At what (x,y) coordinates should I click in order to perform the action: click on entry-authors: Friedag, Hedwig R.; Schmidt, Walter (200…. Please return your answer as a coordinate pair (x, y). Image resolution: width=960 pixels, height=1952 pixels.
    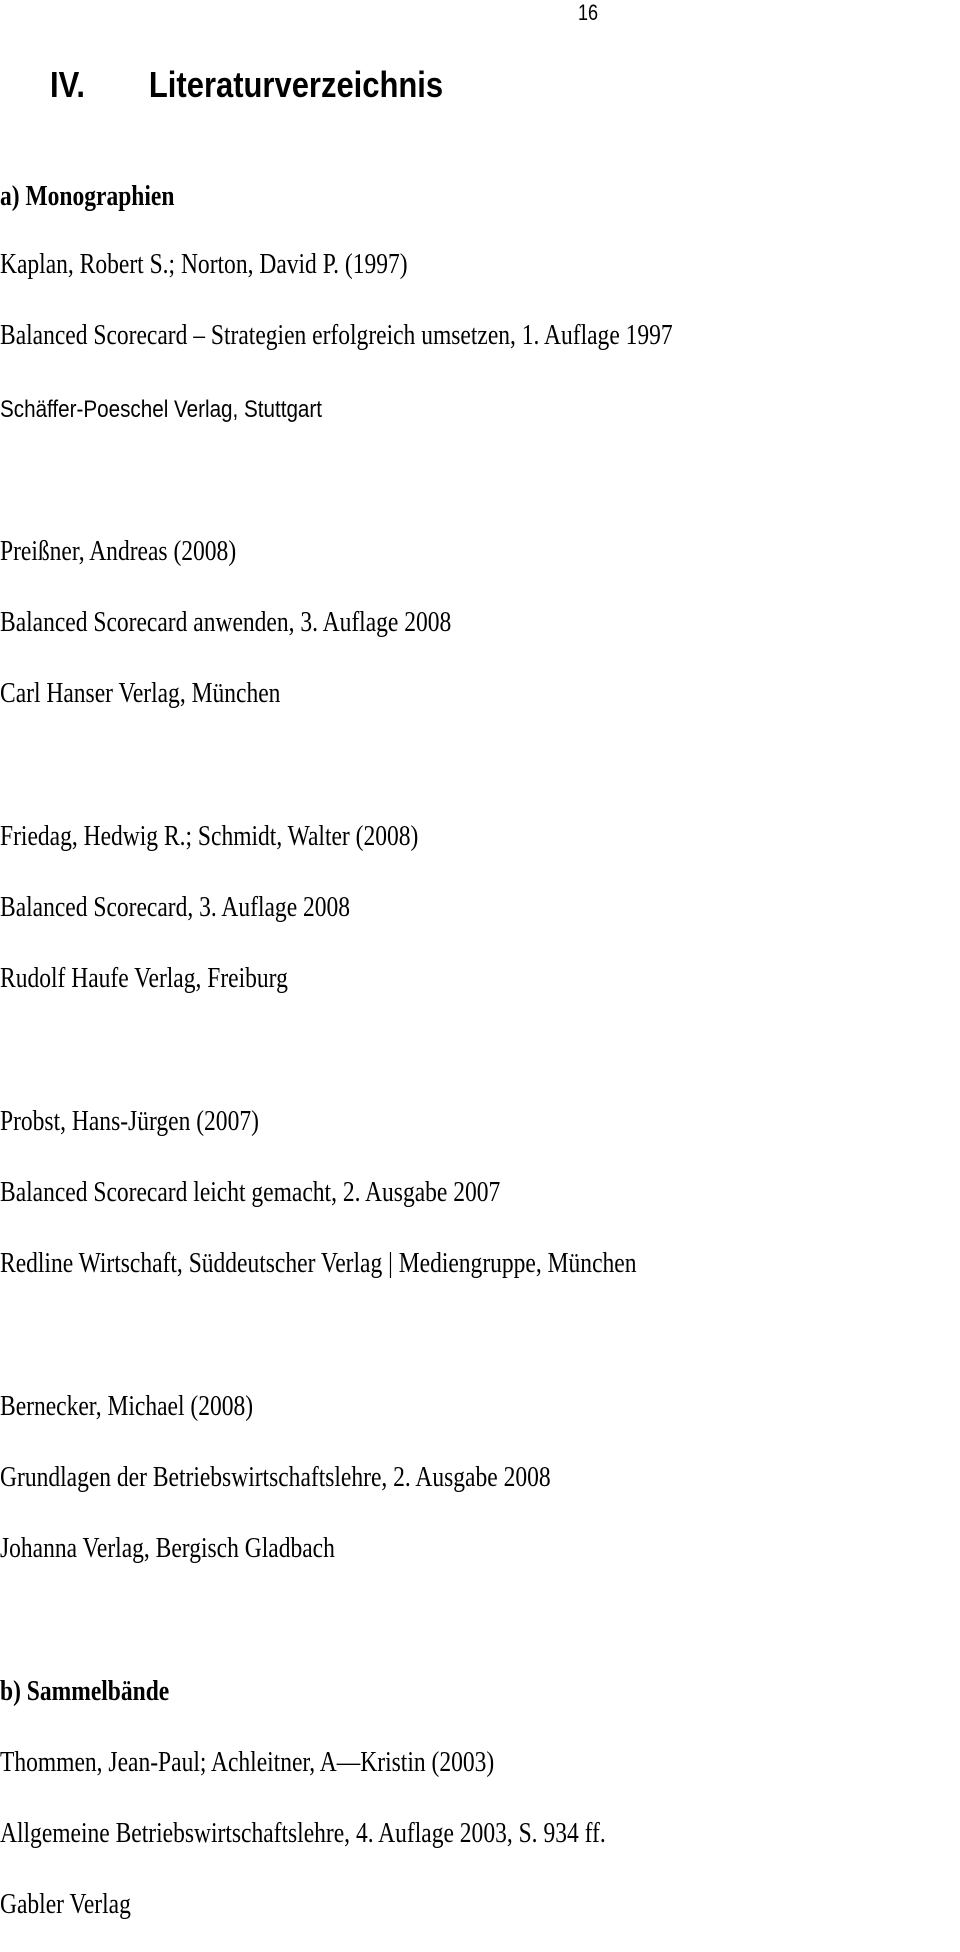
    Looking at the image, I should click on (209, 836).